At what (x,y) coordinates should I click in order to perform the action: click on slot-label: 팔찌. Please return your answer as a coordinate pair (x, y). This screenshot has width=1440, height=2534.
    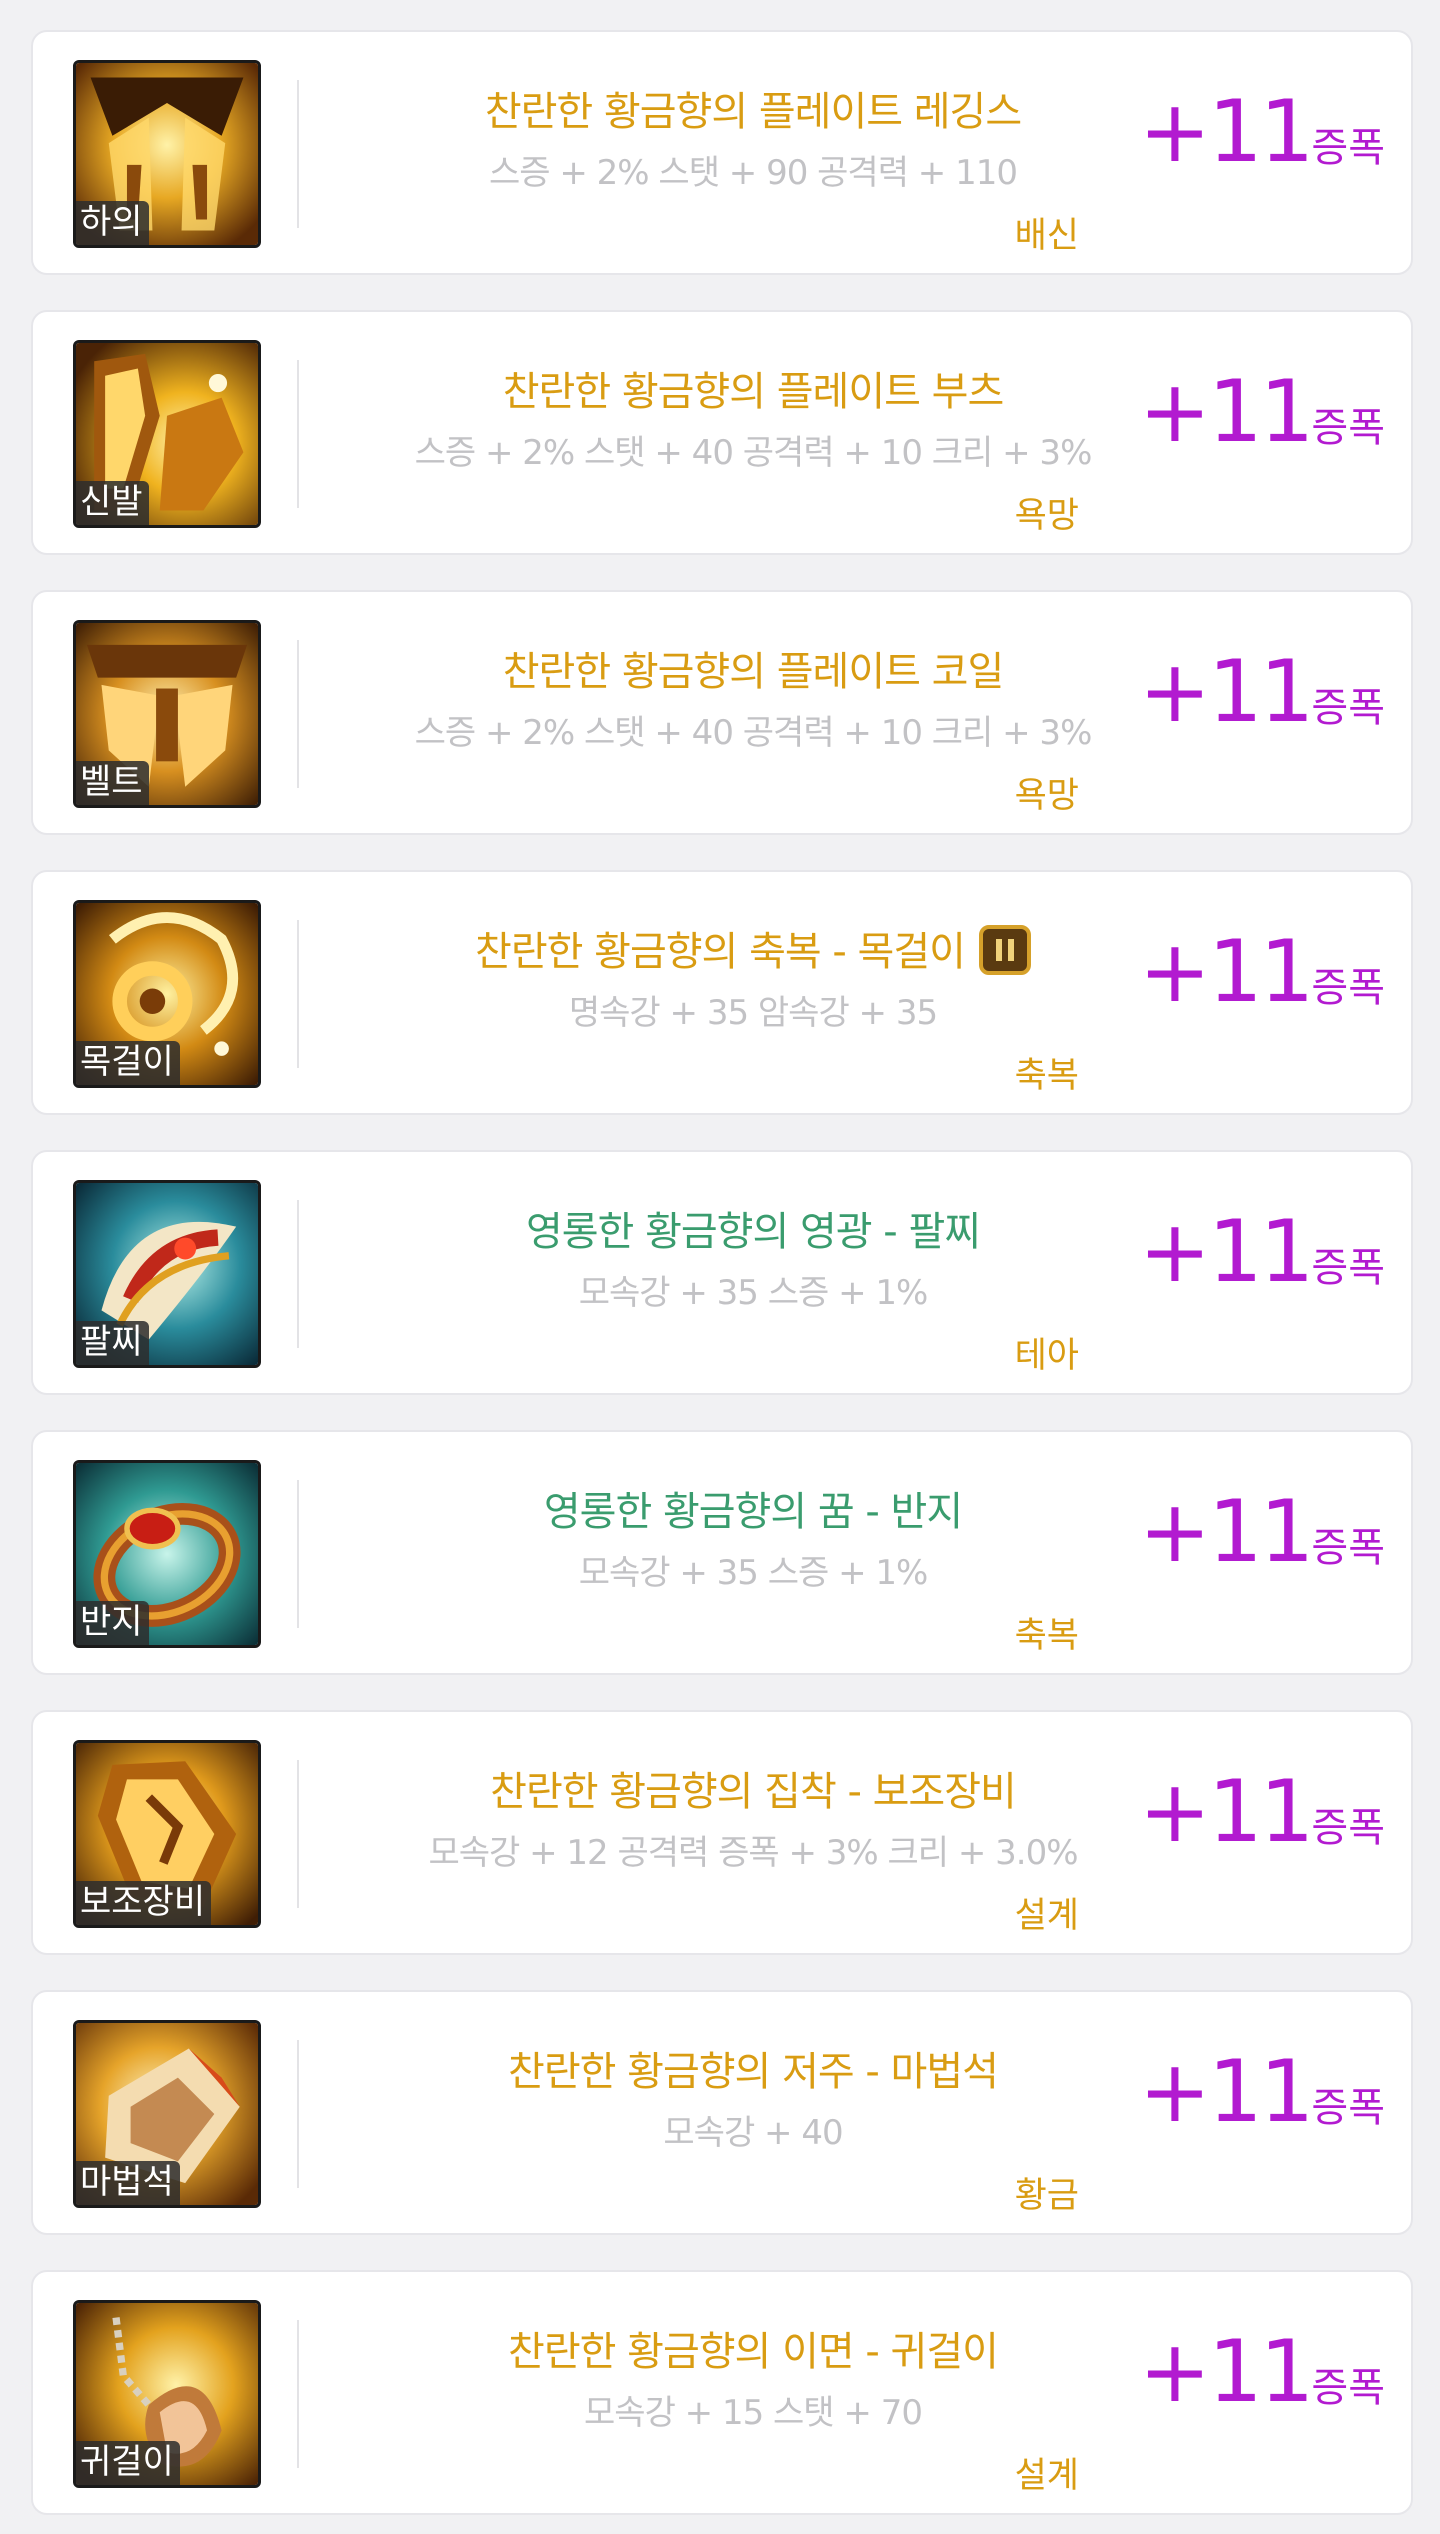
    Looking at the image, I should click on (112, 1343).